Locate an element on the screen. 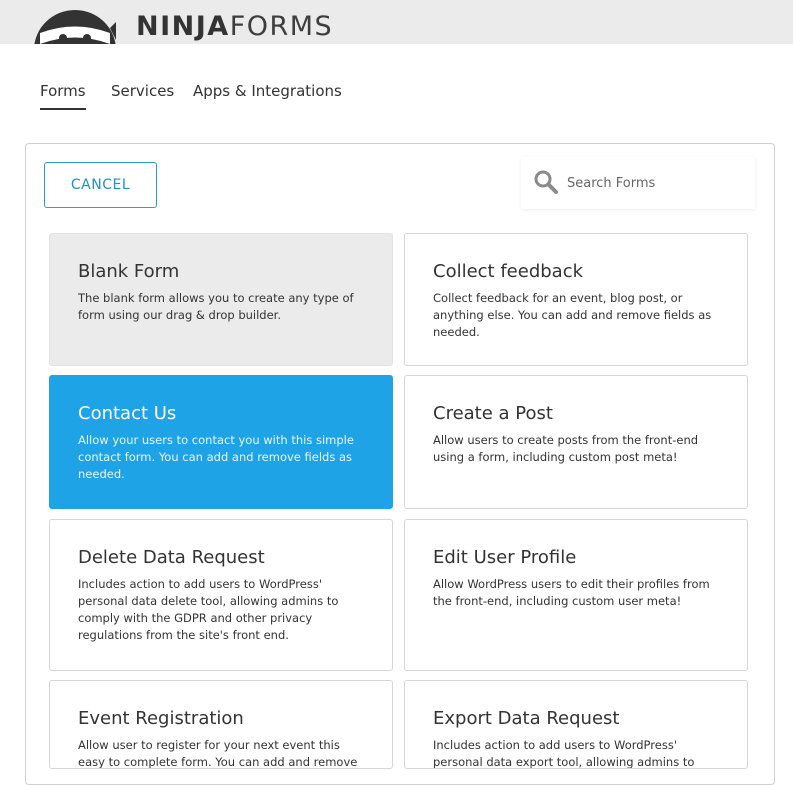 This screenshot has height=785, width=793. card-title: Collect feedback is located at coordinates (508, 271).